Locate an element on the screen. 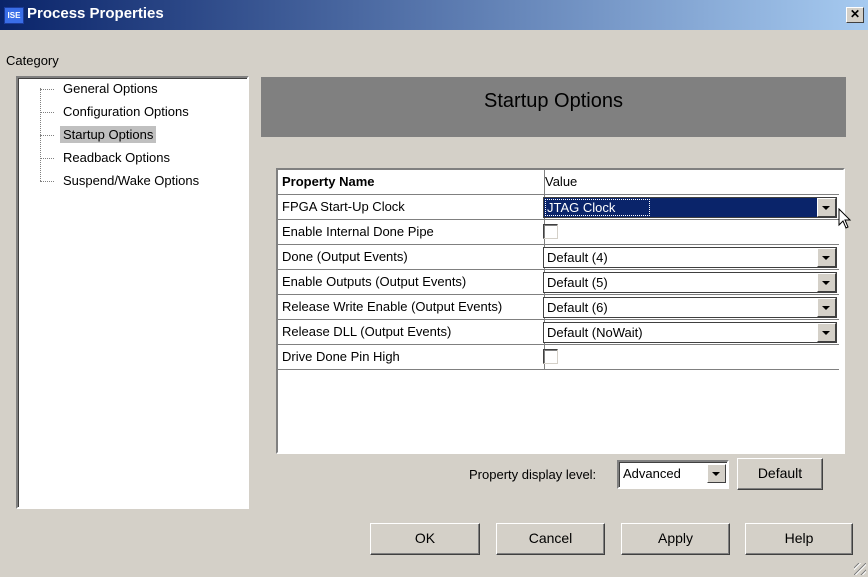 The image size is (868, 577). property-row: Drive Done Pin High is located at coordinates (558, 357).